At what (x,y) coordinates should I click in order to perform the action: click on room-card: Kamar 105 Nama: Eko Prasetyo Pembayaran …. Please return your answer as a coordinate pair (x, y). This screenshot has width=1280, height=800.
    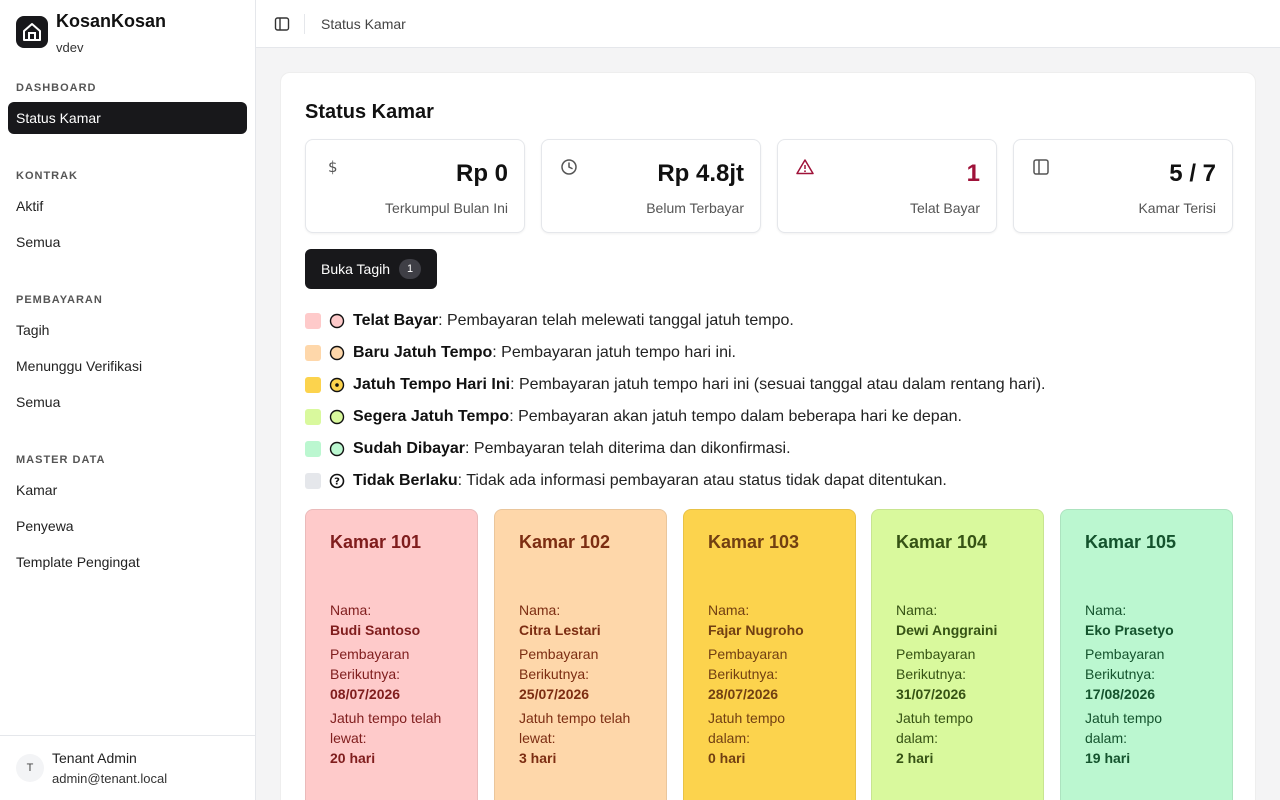
    Looking at the image, I should click on (1146, 654).